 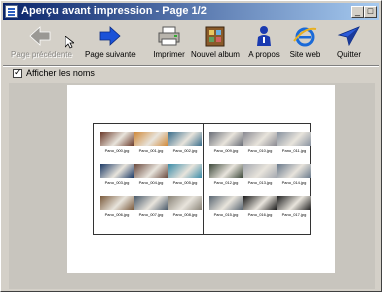 What do you see at coordinates (117, 214) in the screenshot?
I see `thumbnail-caption: Pano_006.jpg` at bounding box center [117, 214].